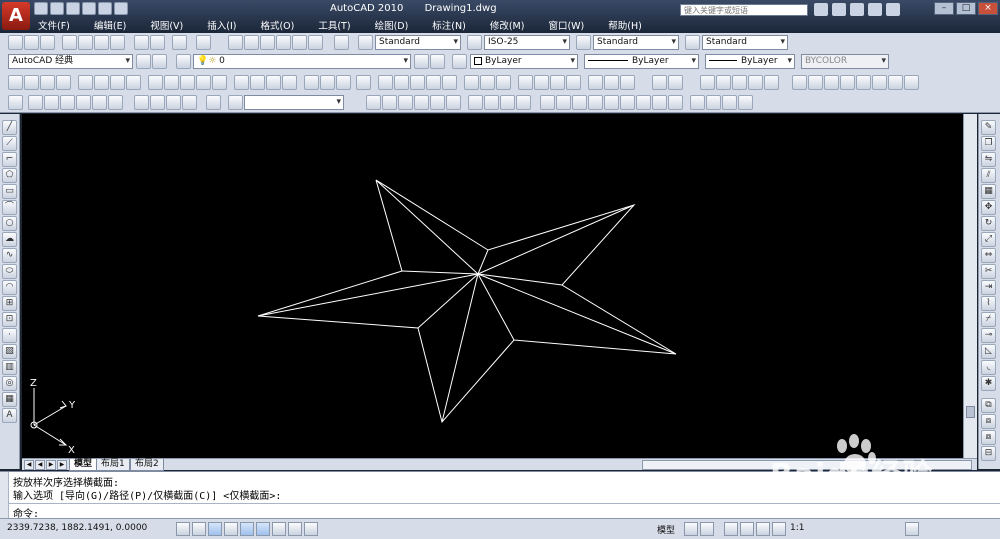 Image resolution: width=1000 pixels, height=539 pixels. I want to click on dim-style-select: ISO-25, so click(527, 42).